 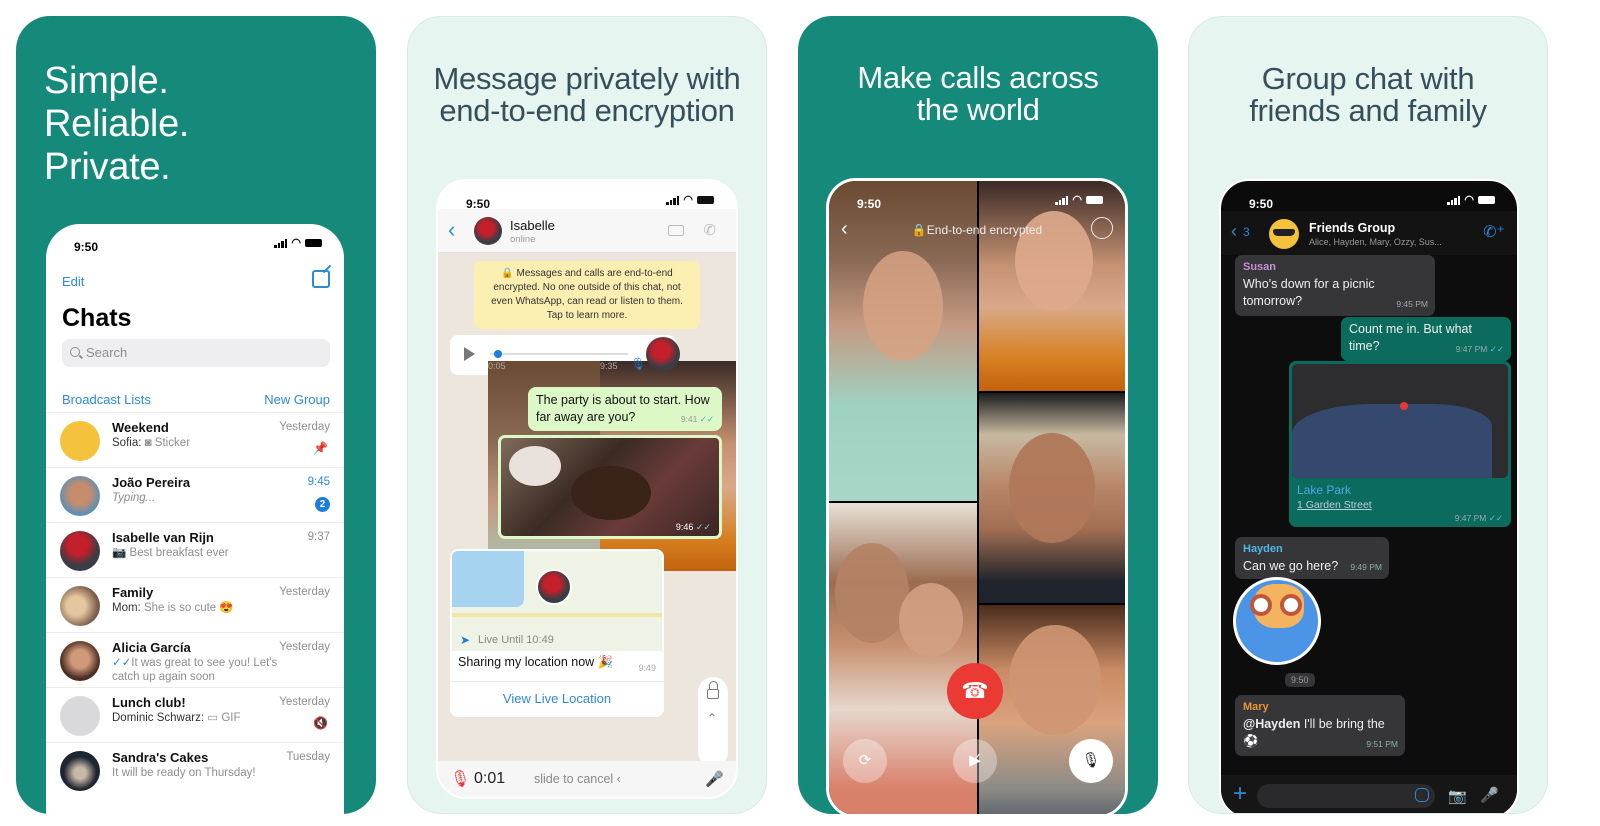 What do you see at coordinates (1324, 490) in the screenshot?
I see `location-place: Lake Park` at bounding box center [1324, 490].